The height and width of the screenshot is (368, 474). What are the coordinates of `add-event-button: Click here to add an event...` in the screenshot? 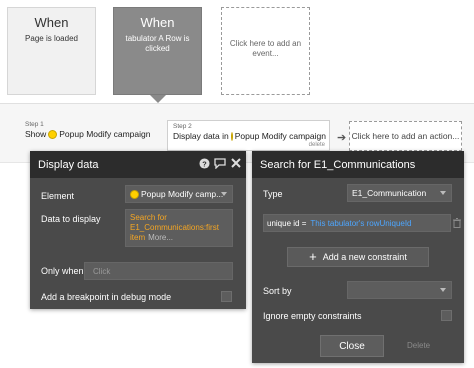 It's located at (265, 51).